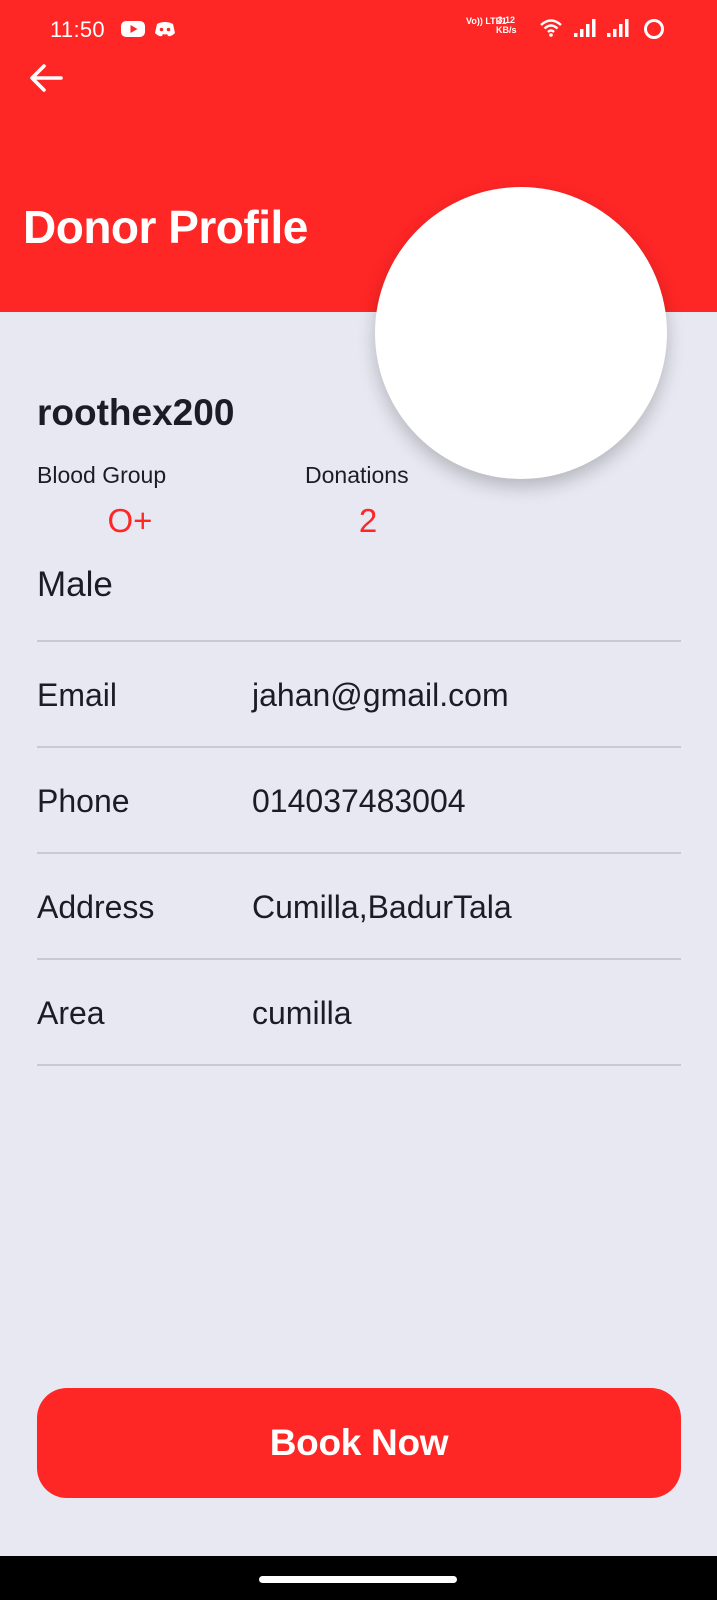 This screenshot has height=1600, width=717. What do you see at coordinates (302, 1013) in the screenshot?
I see `area-value: cumilla` at bounding box center [302, 1013].